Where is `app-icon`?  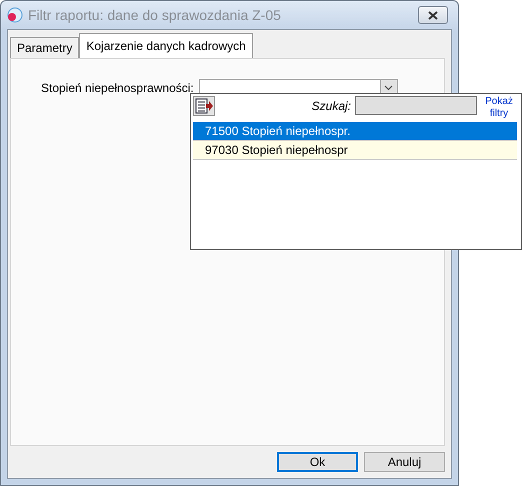
app-icon is located at coordinates (15, 15).